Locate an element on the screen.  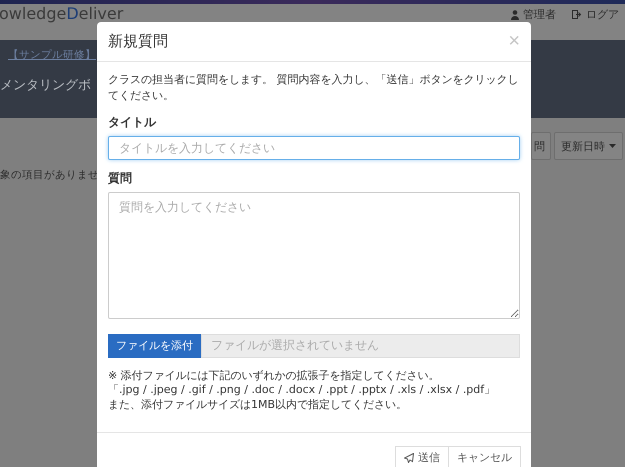
cancel-button: キャンセル is located at coordinates (484, 456).